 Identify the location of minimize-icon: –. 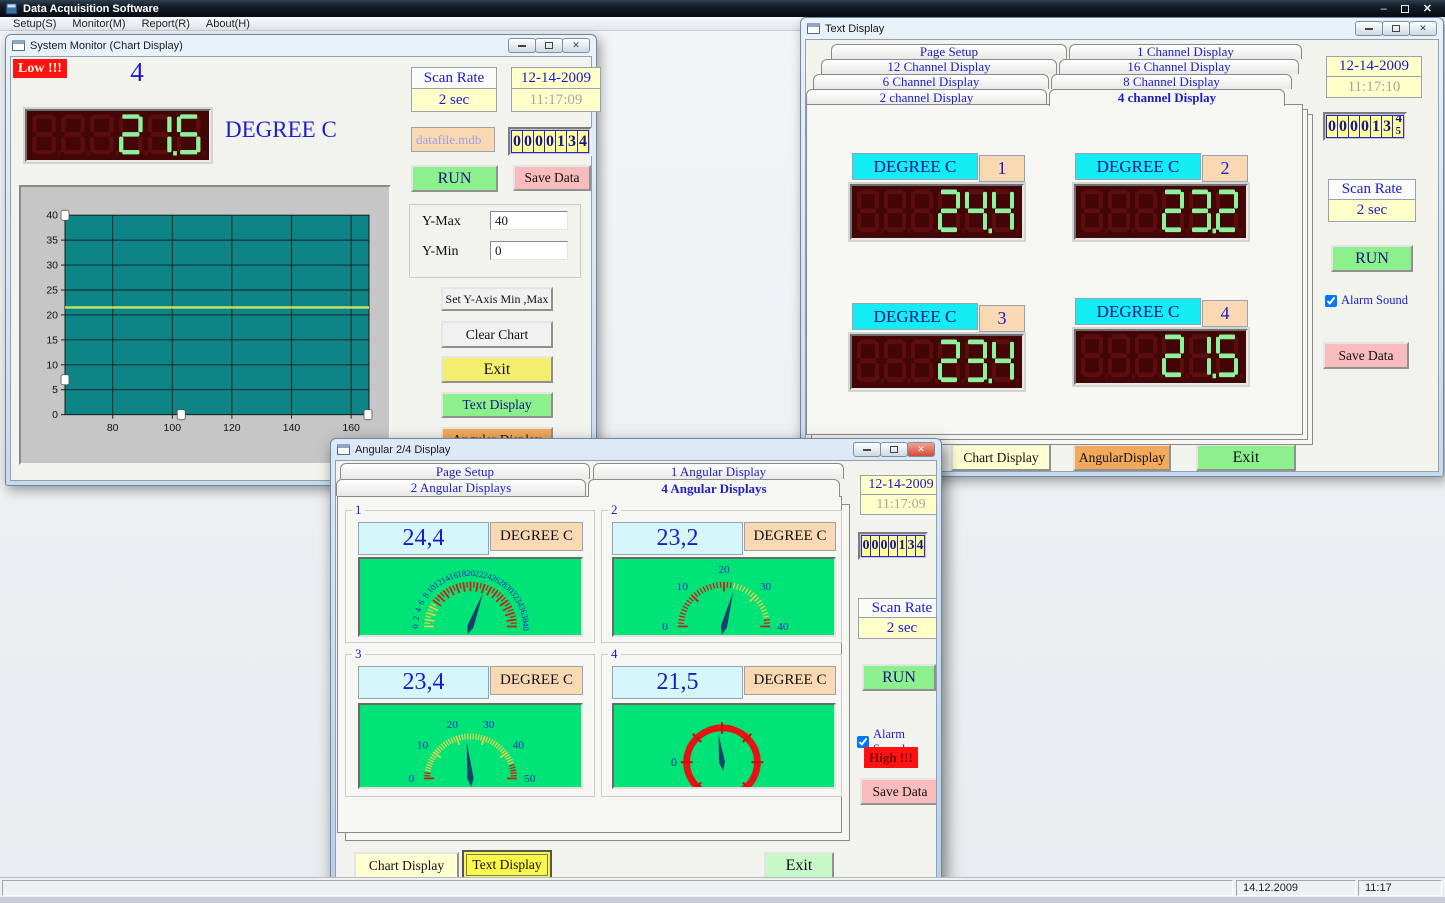
(1384, 9).